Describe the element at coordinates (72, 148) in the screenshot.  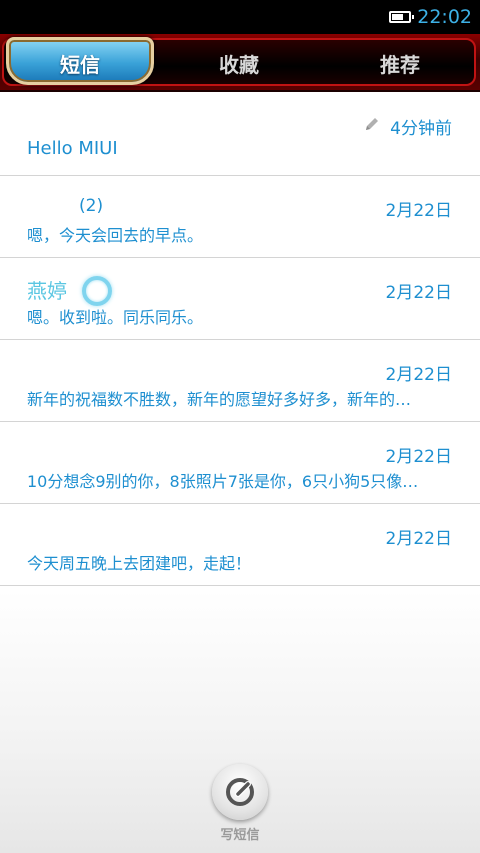
I see `conversation-preview: Hello MIUI` at that location.